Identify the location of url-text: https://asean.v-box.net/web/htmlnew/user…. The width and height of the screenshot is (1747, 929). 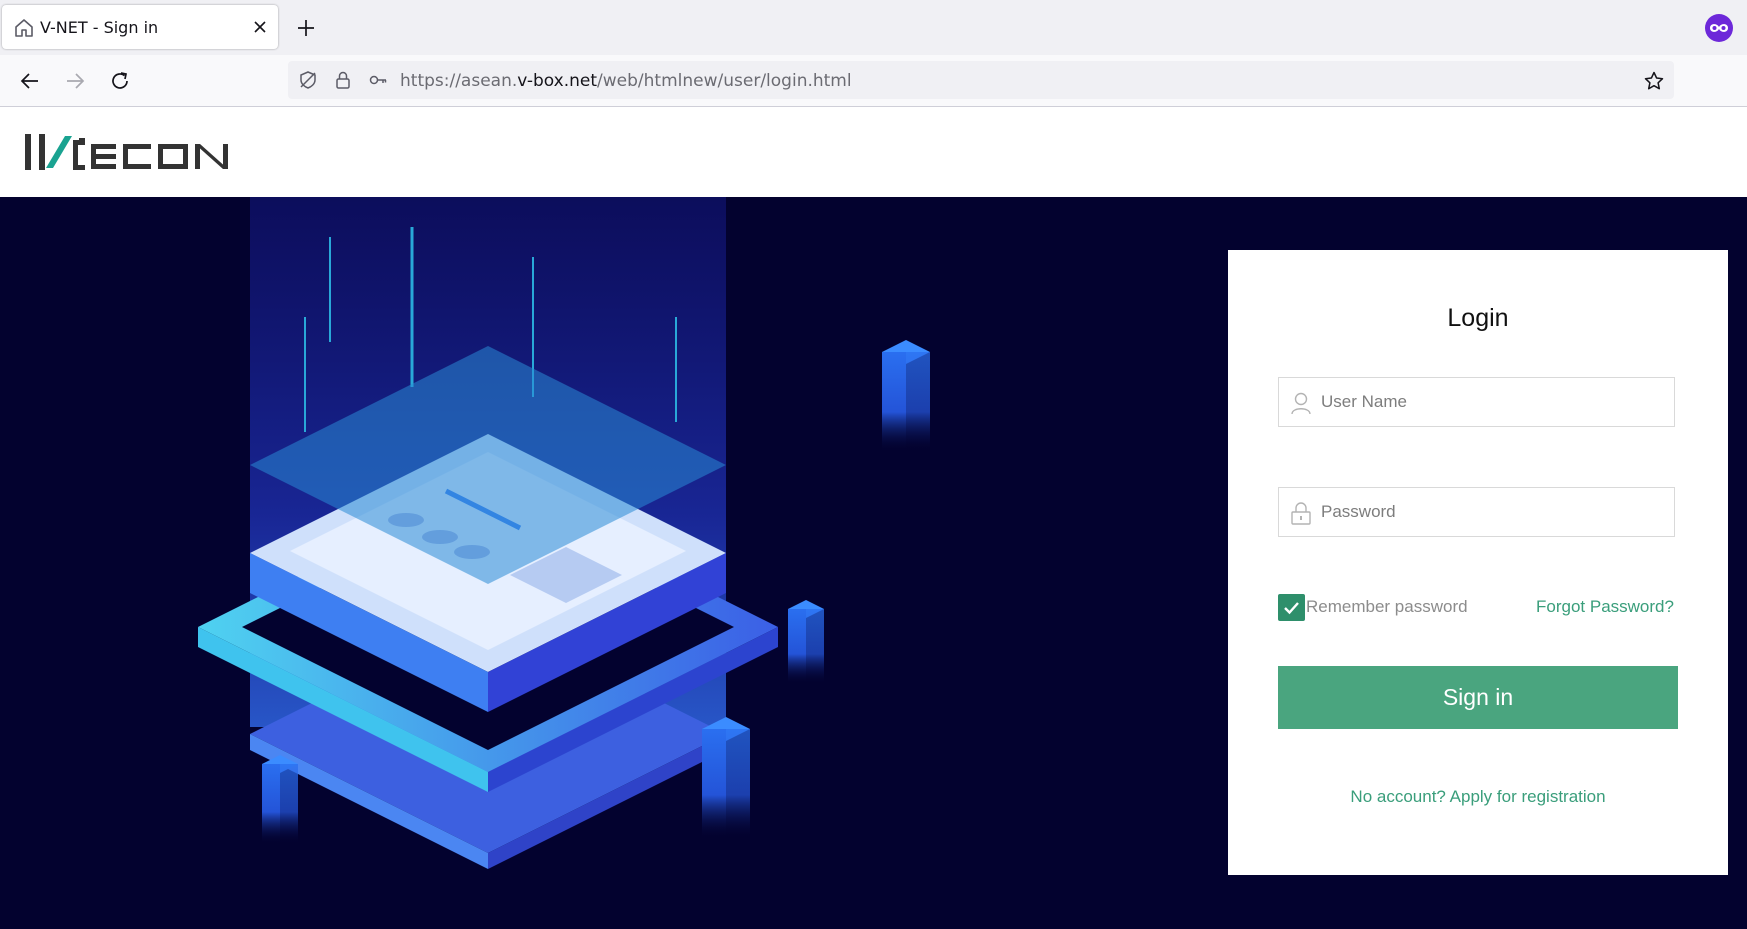
(626, 81).